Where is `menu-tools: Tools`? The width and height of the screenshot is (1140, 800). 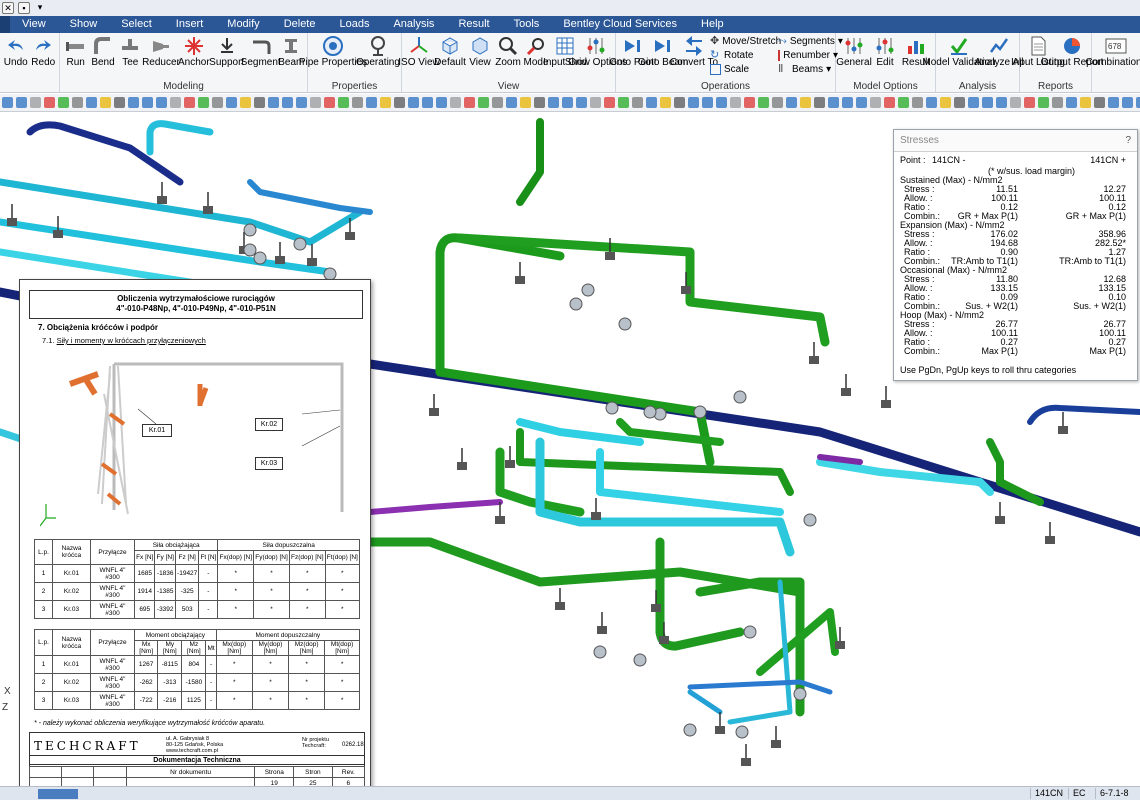 menu-tools: Tools is located at coordinates (527, 24).